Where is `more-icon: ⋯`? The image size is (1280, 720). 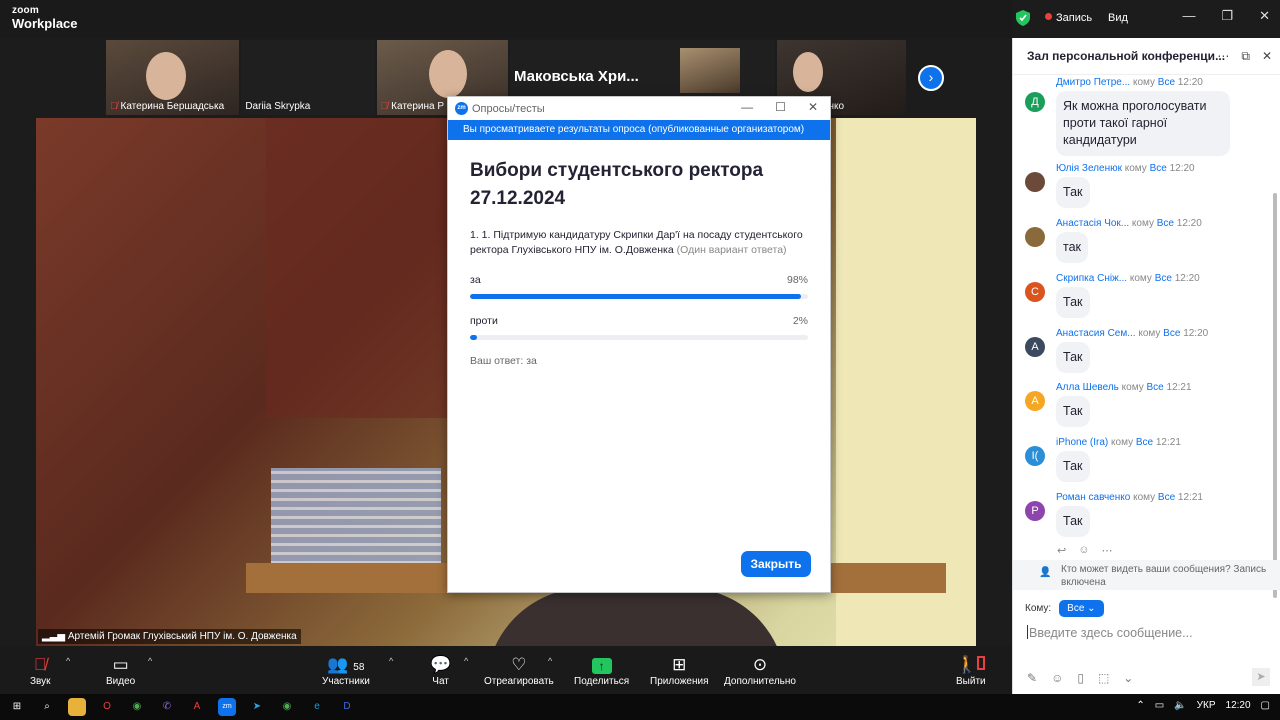
more-icon: ⋯ is located at coordinates (1106, 550).